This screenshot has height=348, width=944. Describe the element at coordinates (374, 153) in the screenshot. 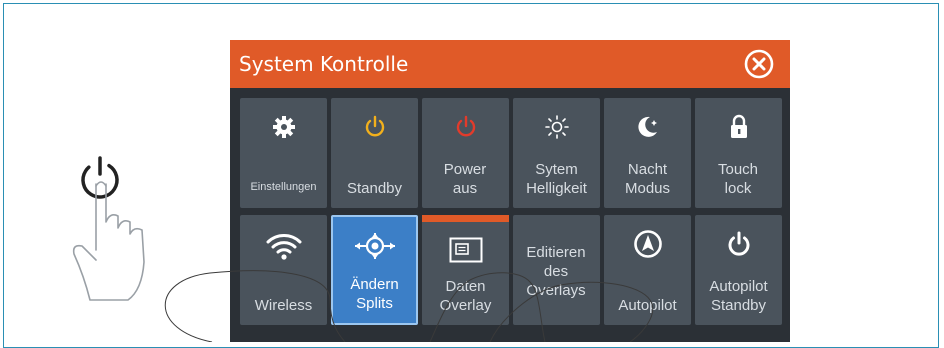

I see `standby-tile: Standby` at that location.